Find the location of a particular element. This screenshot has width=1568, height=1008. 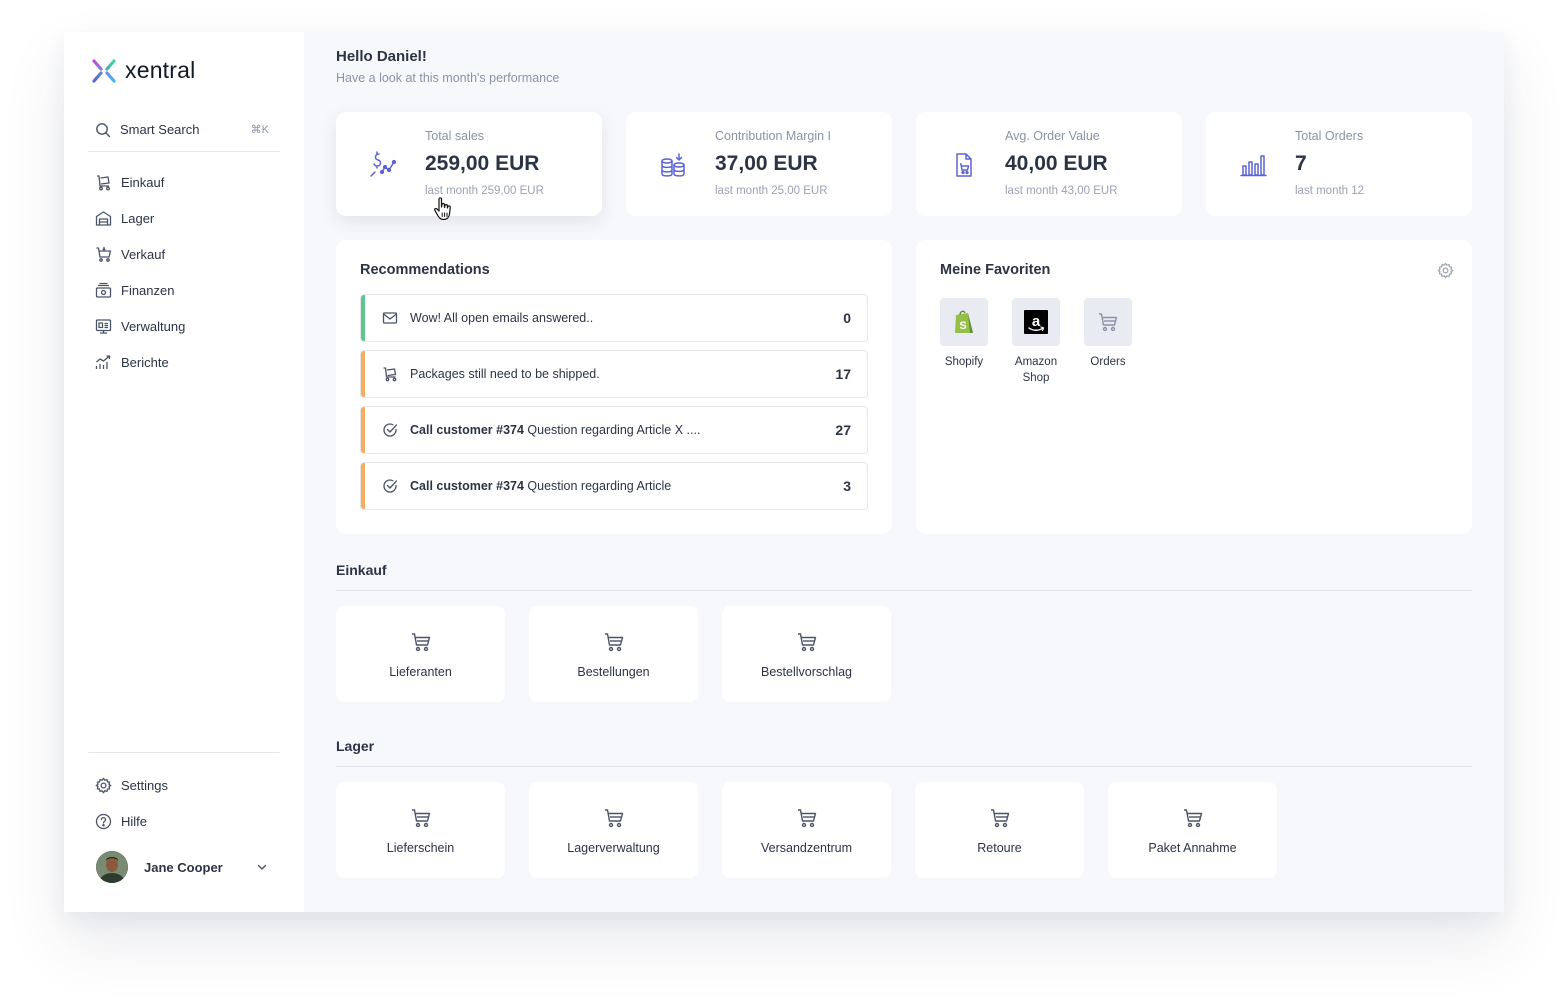

svg-text: a is located at coordinates (1036, 321).